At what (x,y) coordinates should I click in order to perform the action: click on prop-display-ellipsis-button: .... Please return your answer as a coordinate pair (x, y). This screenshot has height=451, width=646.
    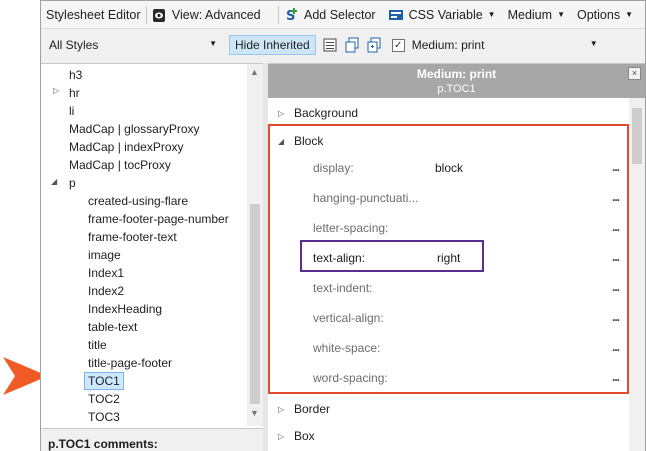
    Looking at the image, I should click on (616, 167).